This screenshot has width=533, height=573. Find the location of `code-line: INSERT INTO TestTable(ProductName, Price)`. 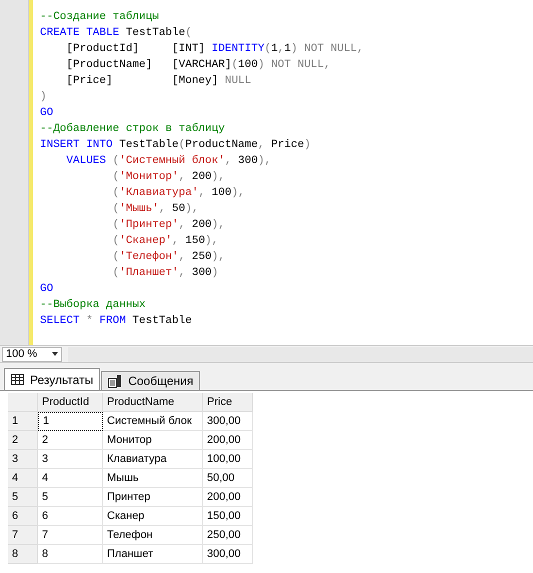

code-line: INSERT INTO TestTable(ProductName, Price) is located at coordinates (175, 145).